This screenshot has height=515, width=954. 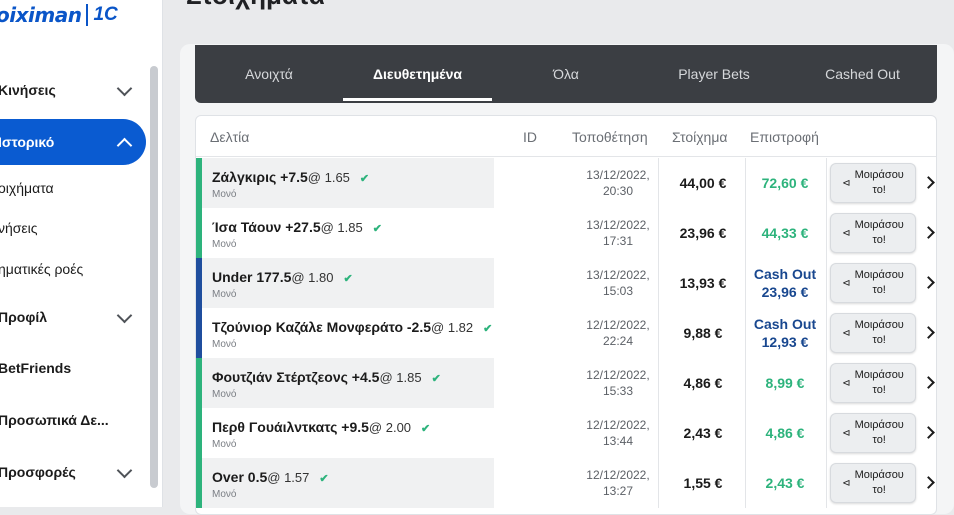 I want to click on placed-datetime: 12/12/2022, 22:24, so click(x=618, y=333).